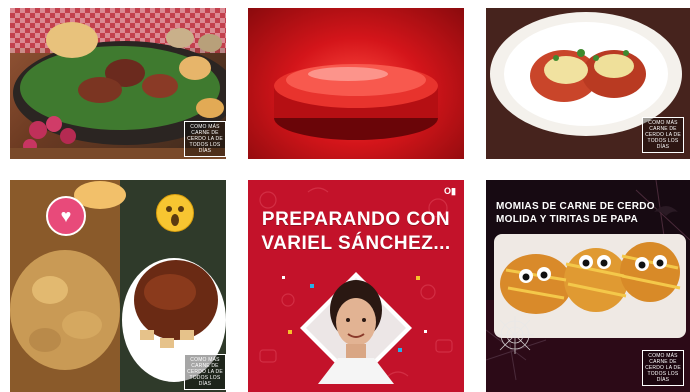 This screenshot has width=690, height=392. What do you see at coordinates (175, 213) in the screenshot?
I see `wow-reaction-icon` at bounding box center [175, 213].